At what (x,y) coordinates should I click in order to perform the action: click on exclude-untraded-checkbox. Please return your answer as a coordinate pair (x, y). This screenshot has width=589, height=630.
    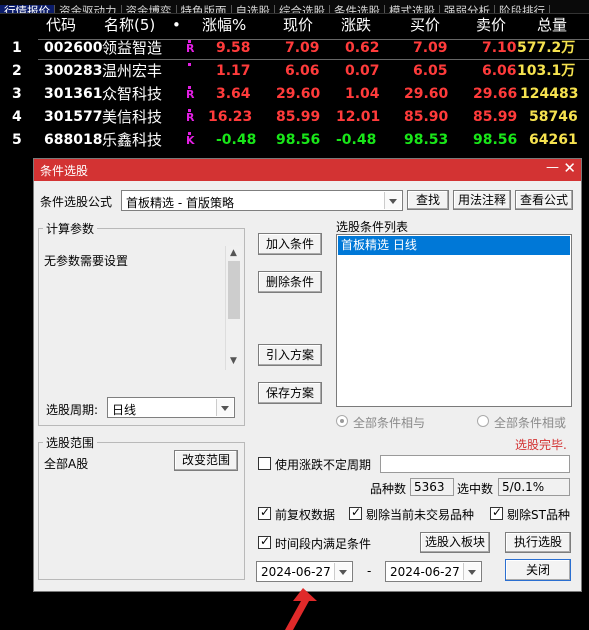
    Looking at the image, I should click on (355, 512).